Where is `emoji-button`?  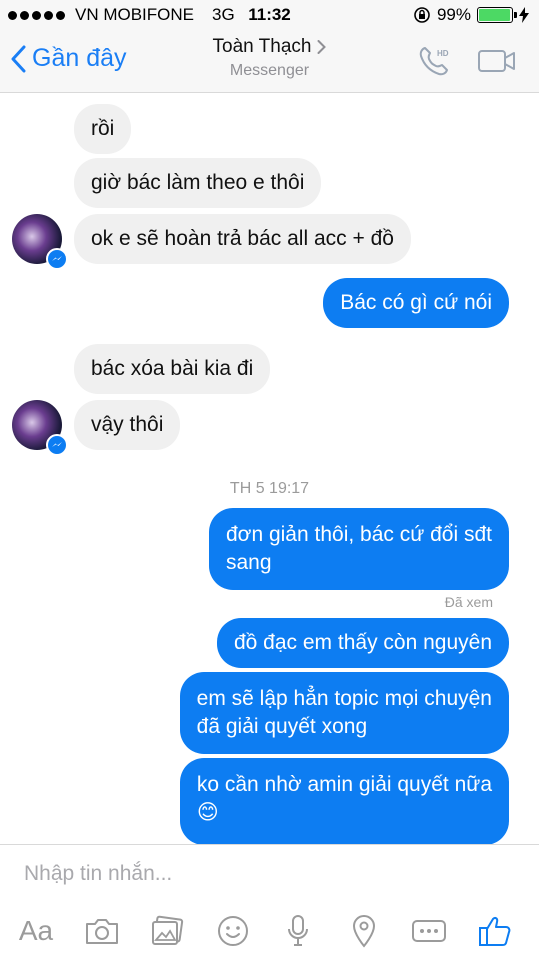
emoji-button is located at coordinates (233, 931).